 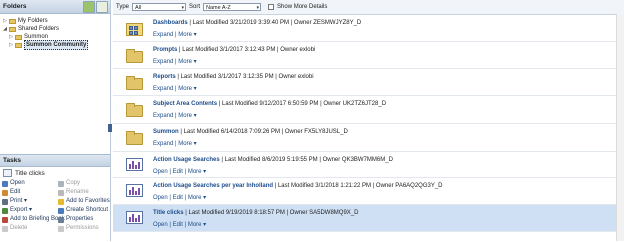 I want to click on task-action: Print ▾, so click(x=30, y=201).